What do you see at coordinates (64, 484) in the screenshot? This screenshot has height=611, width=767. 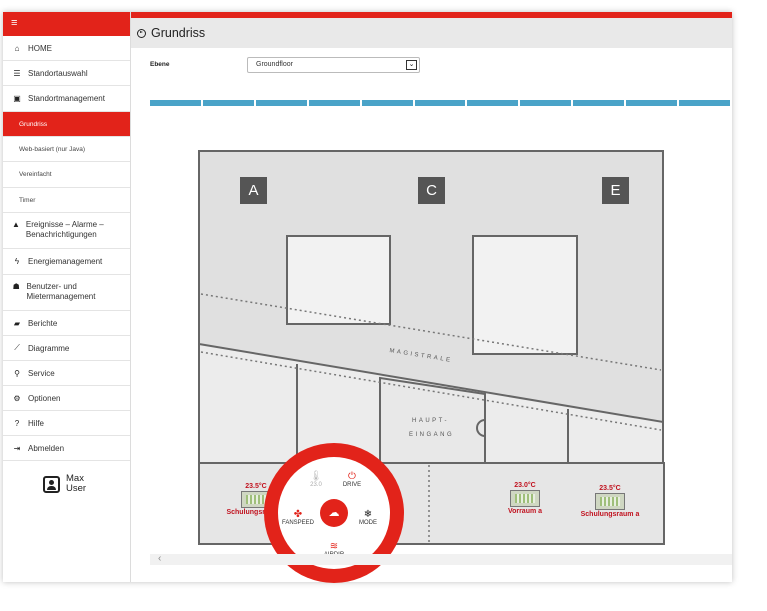 I see `user-profile: Max User` at bounding box center [64, 484].